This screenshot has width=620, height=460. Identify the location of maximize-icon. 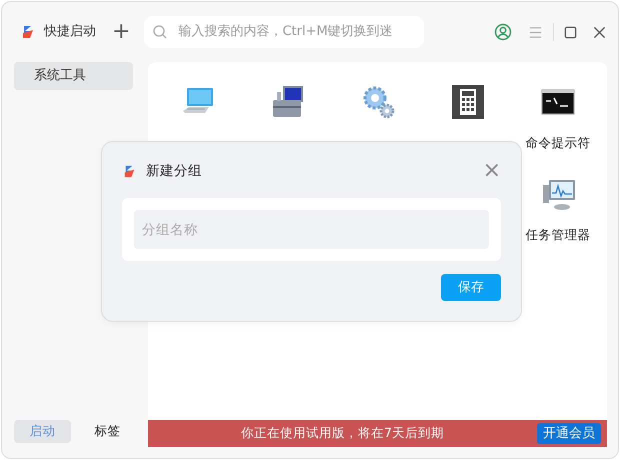
(570, 32).